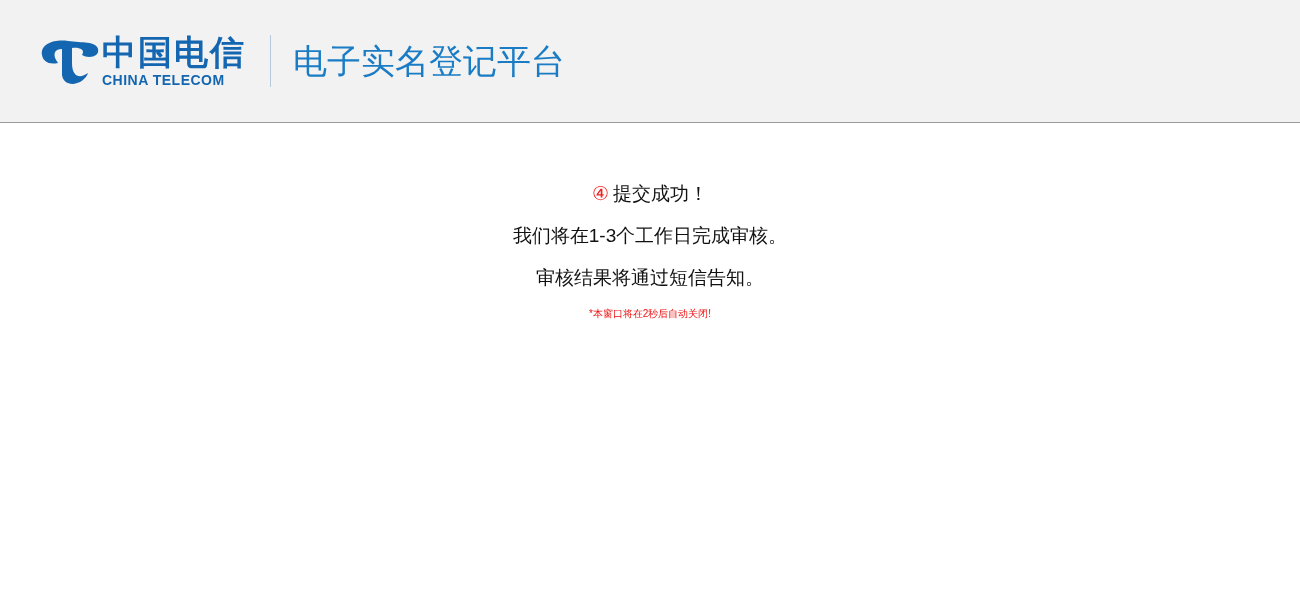 The image size is (1300, 600). I want to click on platform-title: 电子实名登记平台, so click(429, 61).